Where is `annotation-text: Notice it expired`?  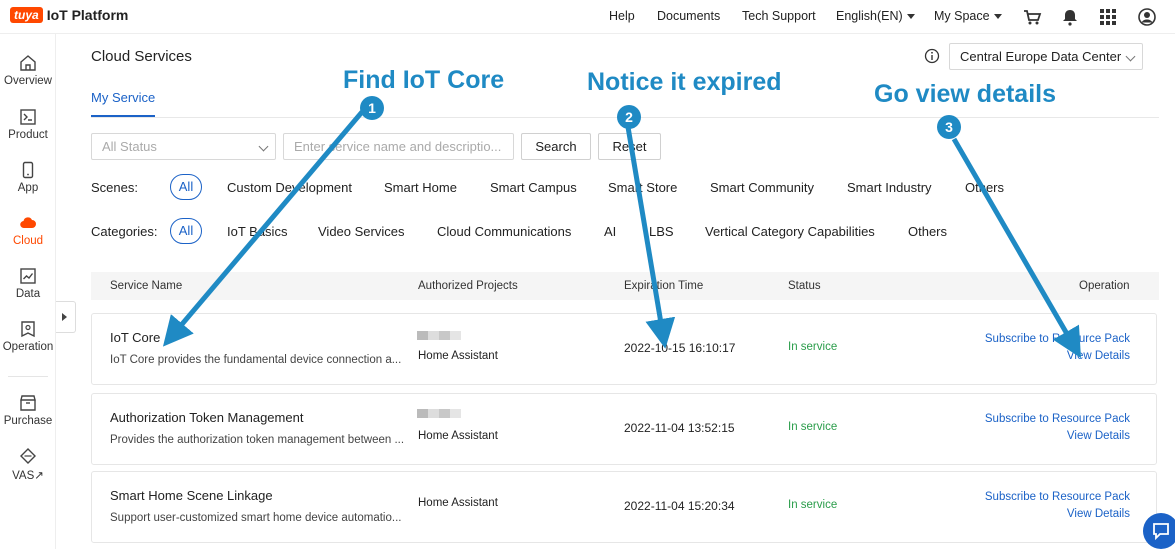
annotation-text: Notice it expired is located at coordinates (684, 82).